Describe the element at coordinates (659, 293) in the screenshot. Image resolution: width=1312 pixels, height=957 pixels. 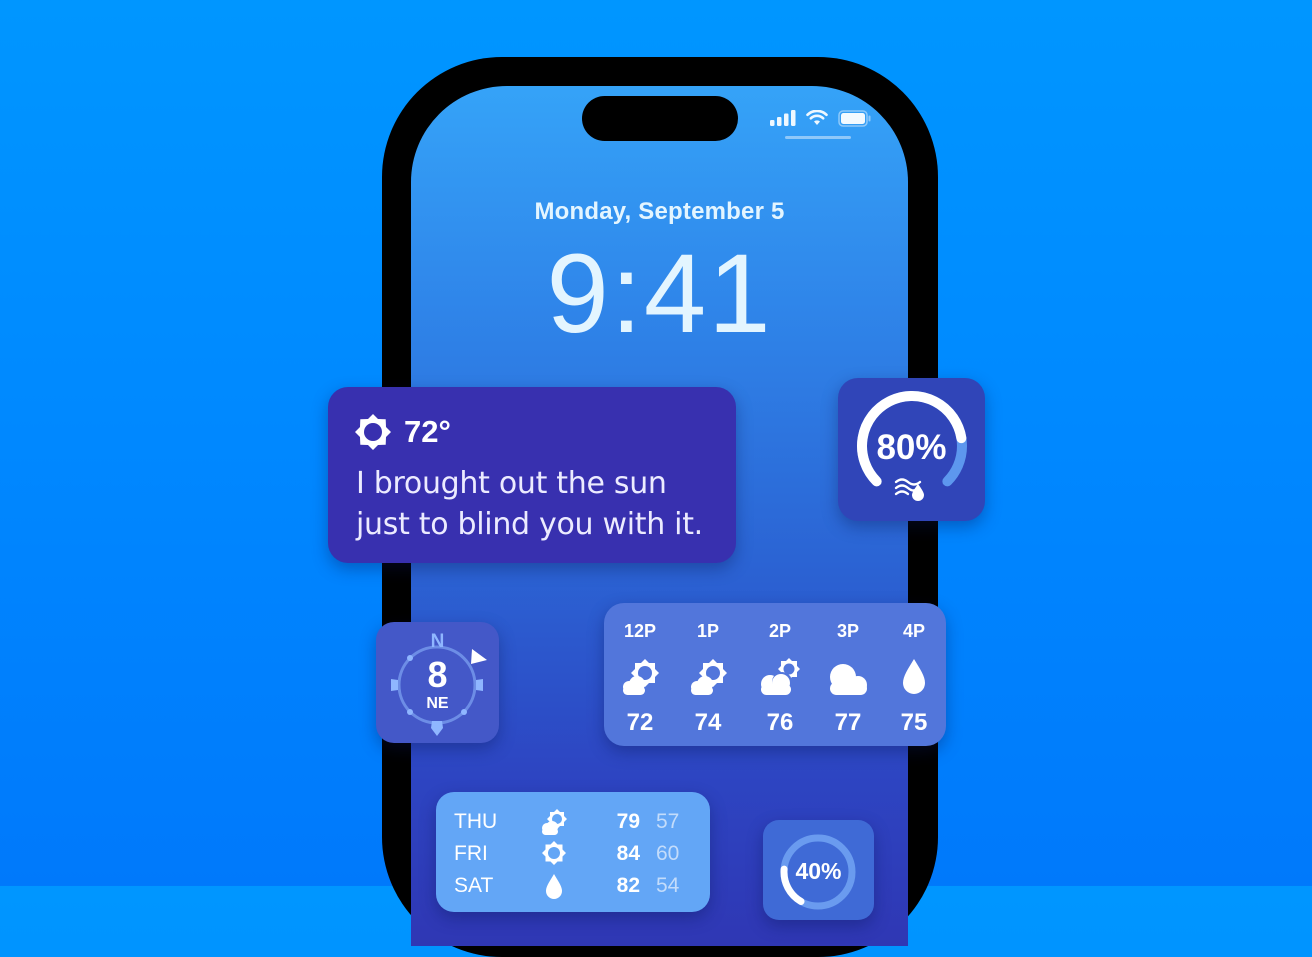
I see `lock-screen-time: 9:41` at that location.